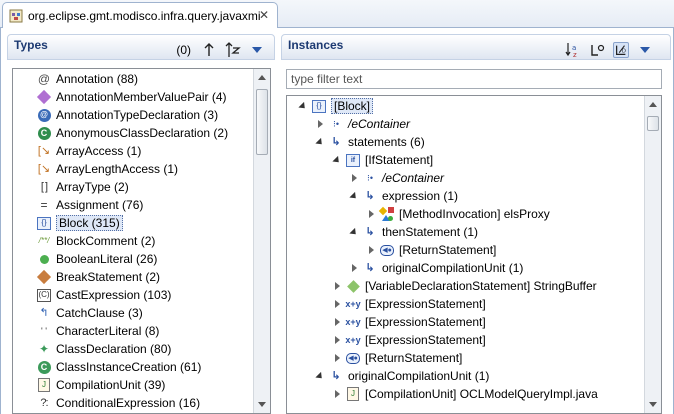  I want to click on container-ref-icon: ⁝•, so click(335, 123).